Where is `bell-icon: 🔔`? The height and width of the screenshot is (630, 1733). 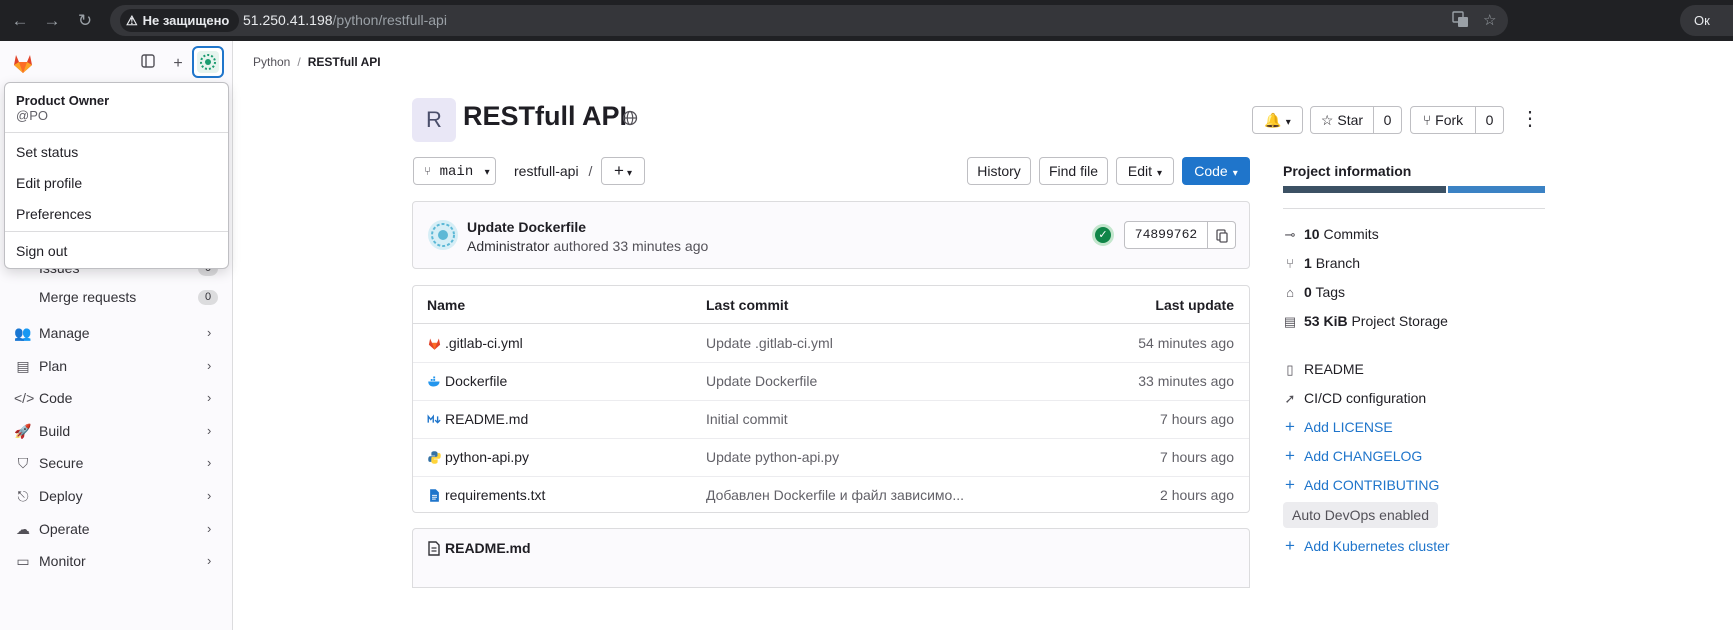 bell-icon: 🔔 is located at coordinates (1273, 120).